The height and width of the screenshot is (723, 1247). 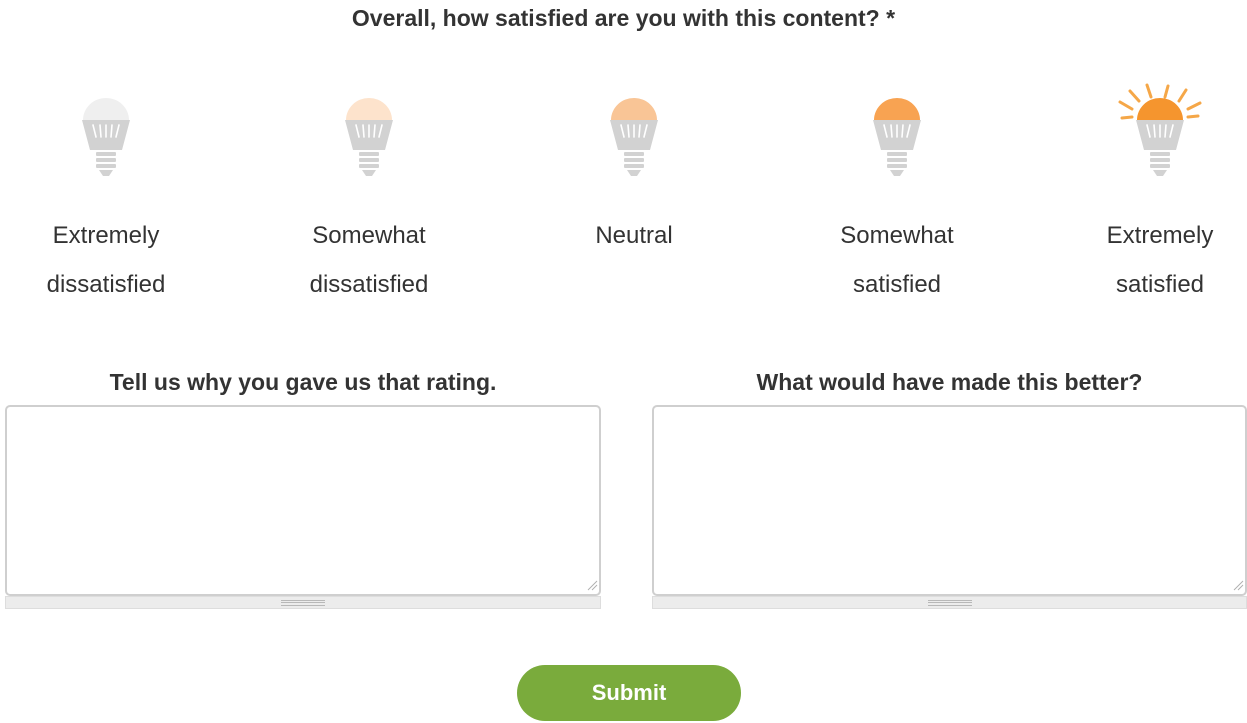 I want to click on rating-label: Extremely satisfied, so click(x=1160, y=260).